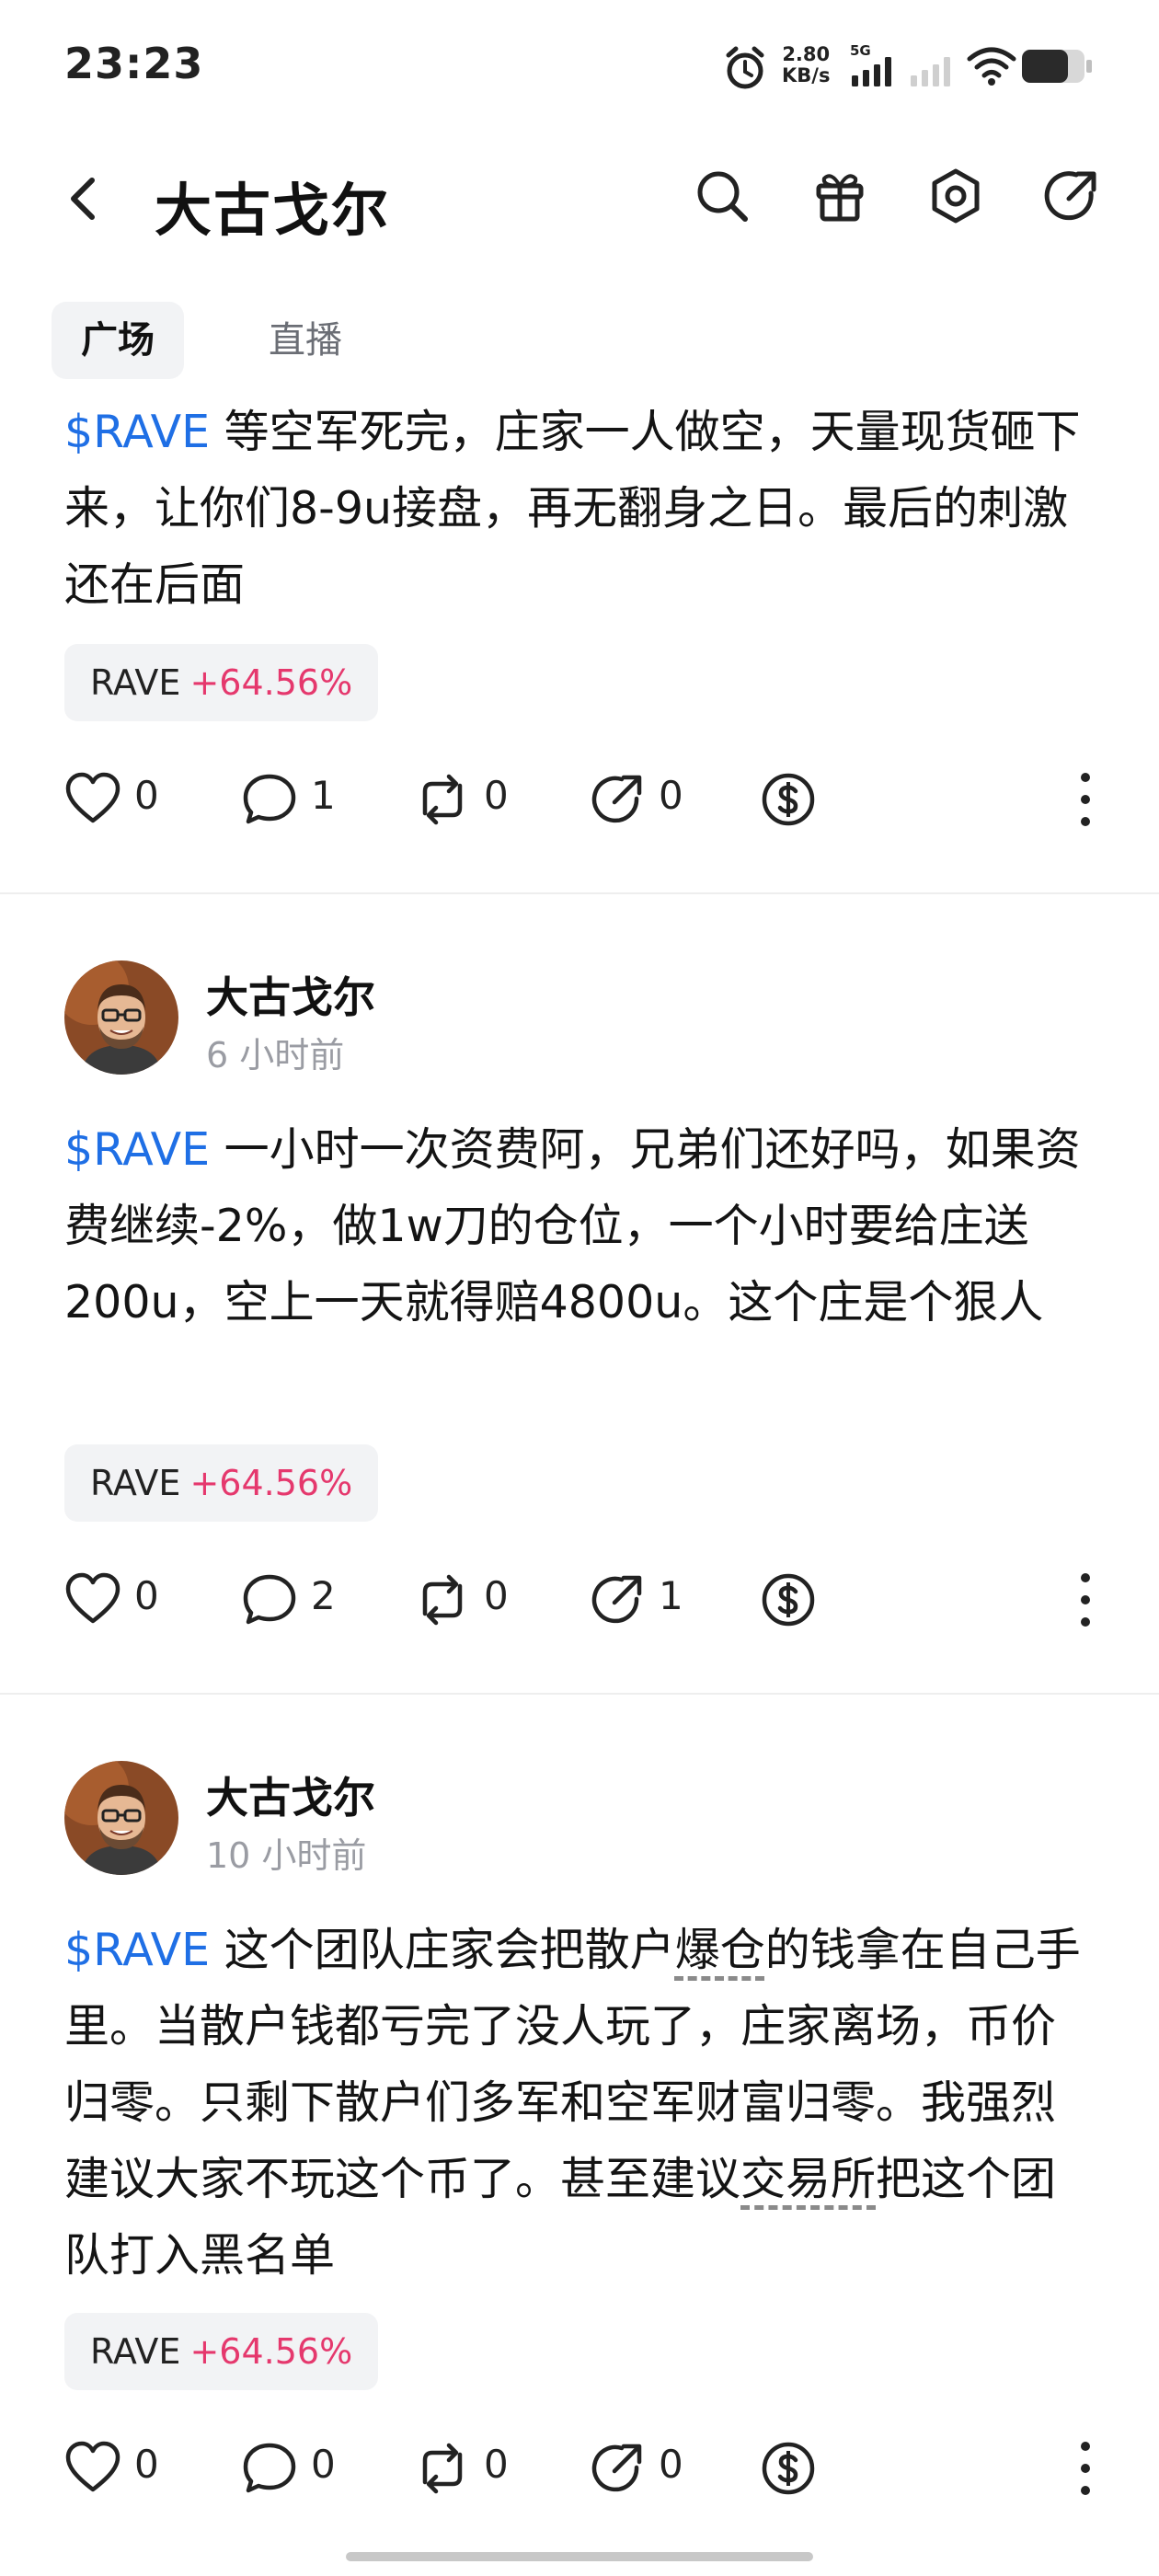  Describe the element at coordinates (584, 798) in the screenshot. I see `post-actions: 0 1 0 0` at that location.